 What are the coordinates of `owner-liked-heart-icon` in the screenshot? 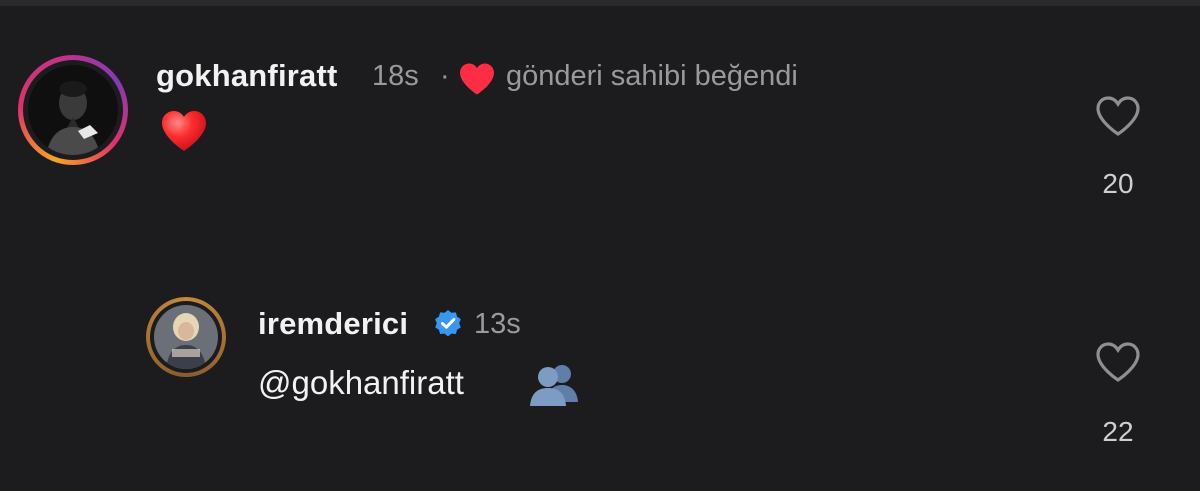 It's located at (477, 81).